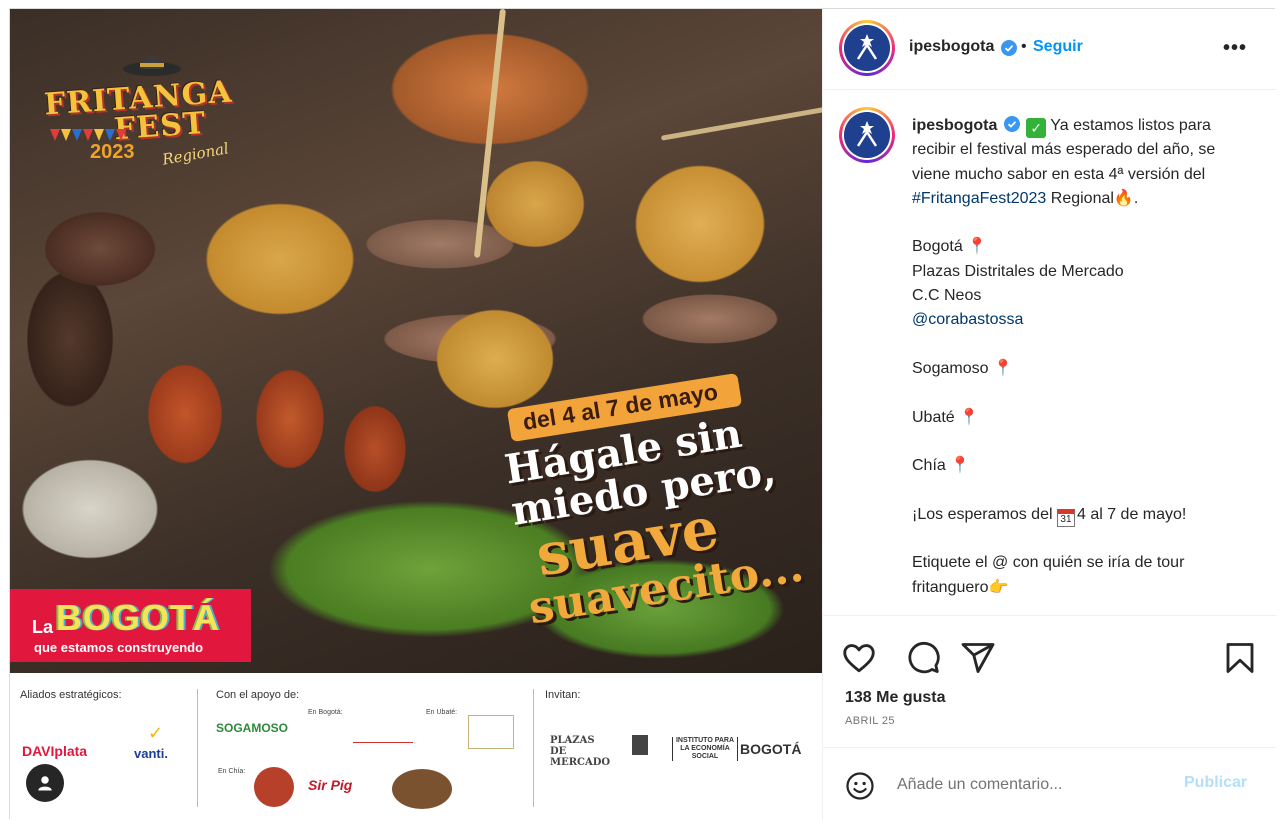  Describe the element at coordinates (950, 368) in the screenshot. I see `city-sogamoso: Sogamoso` at that location.